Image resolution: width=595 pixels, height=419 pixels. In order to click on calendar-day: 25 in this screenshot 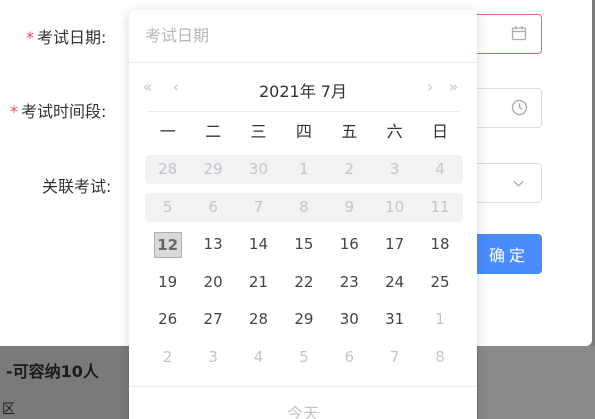, I will do `click(439, 282)`.